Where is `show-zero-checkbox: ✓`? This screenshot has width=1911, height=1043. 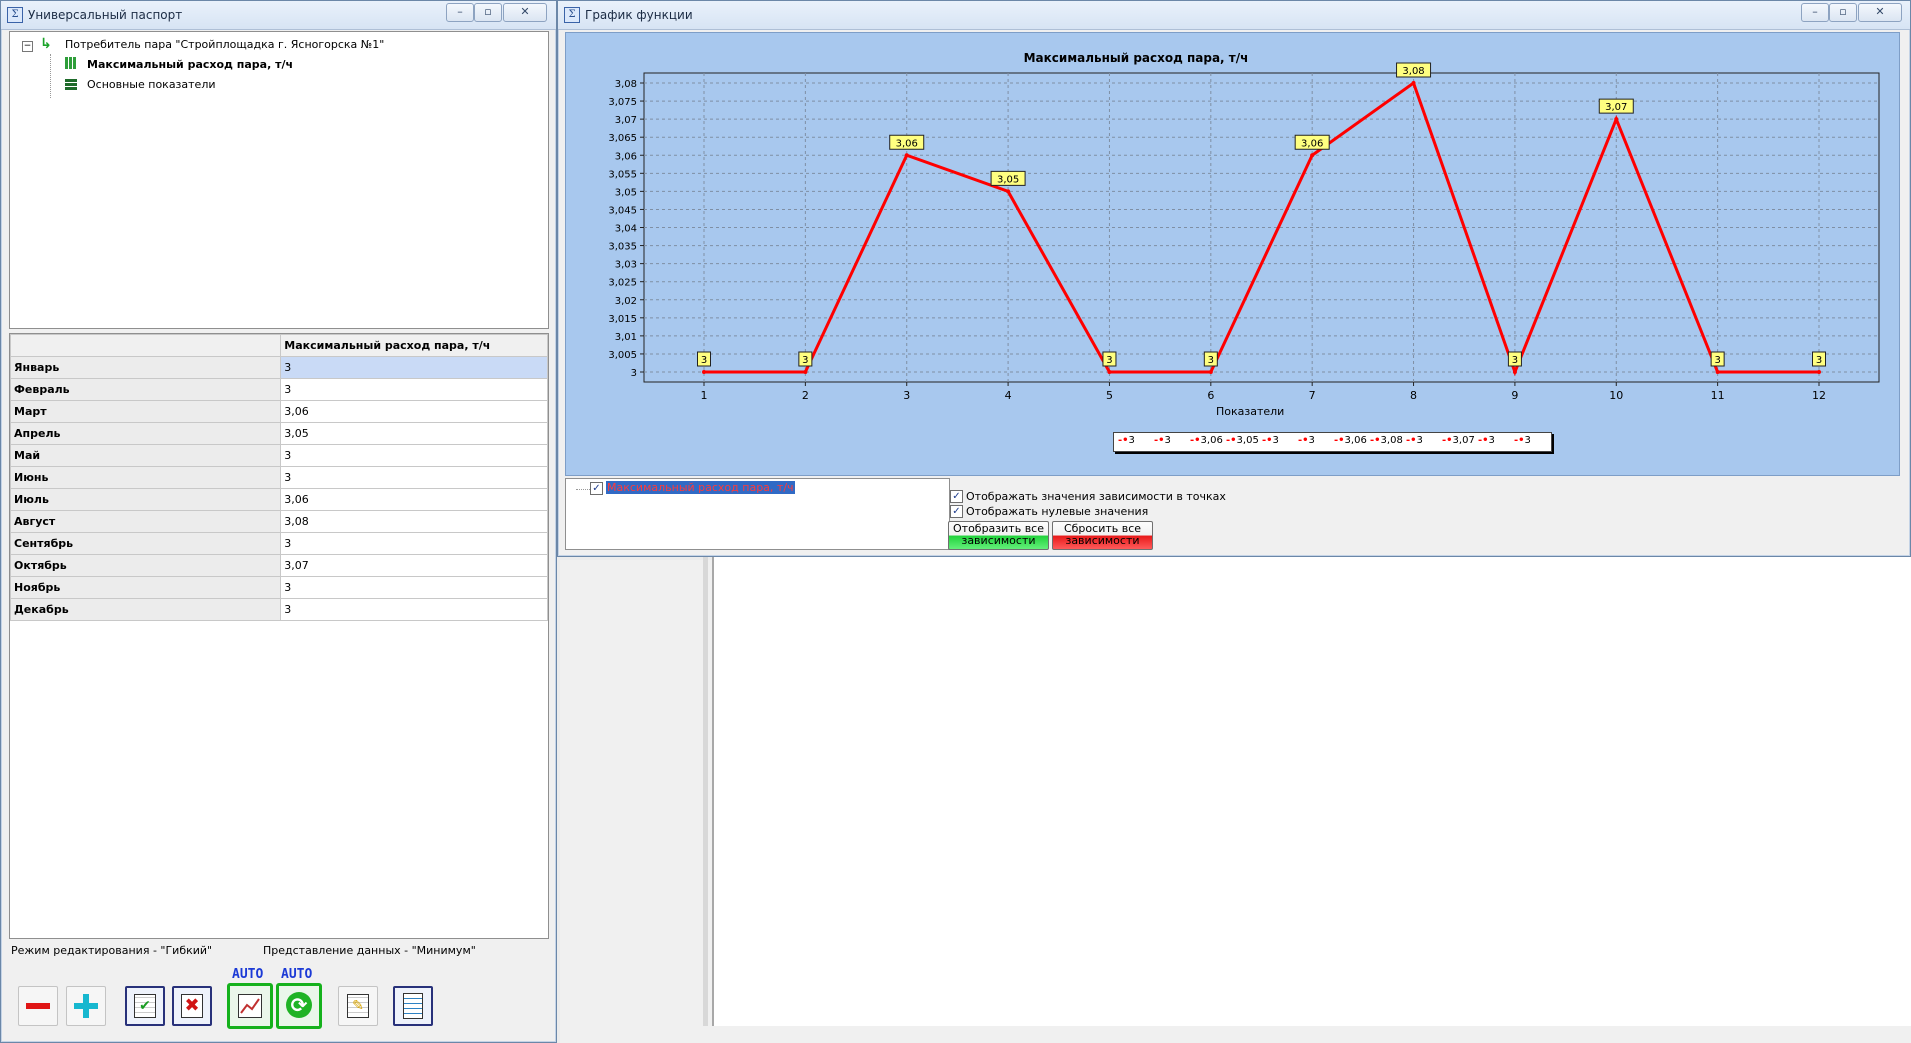 show-zero-checkbox: ✓ is located at coordinates (956, 511).